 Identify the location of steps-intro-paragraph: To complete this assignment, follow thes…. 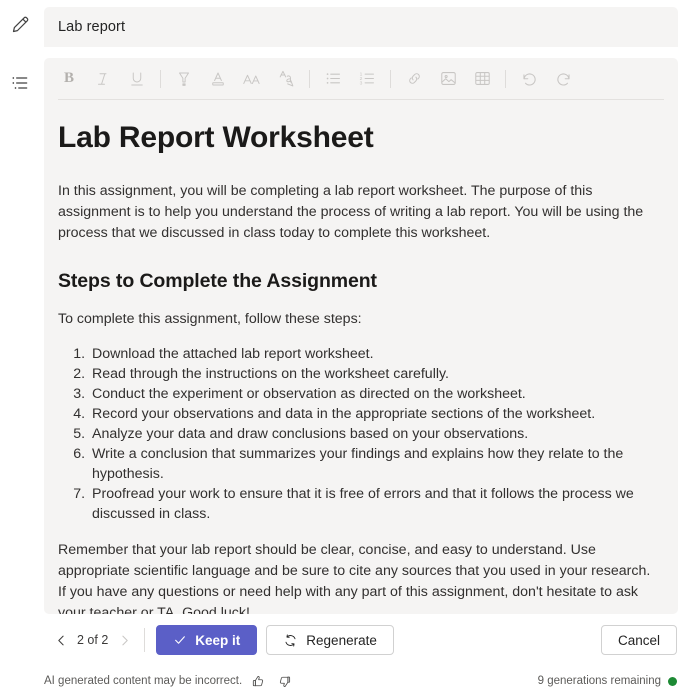
(210, 318).